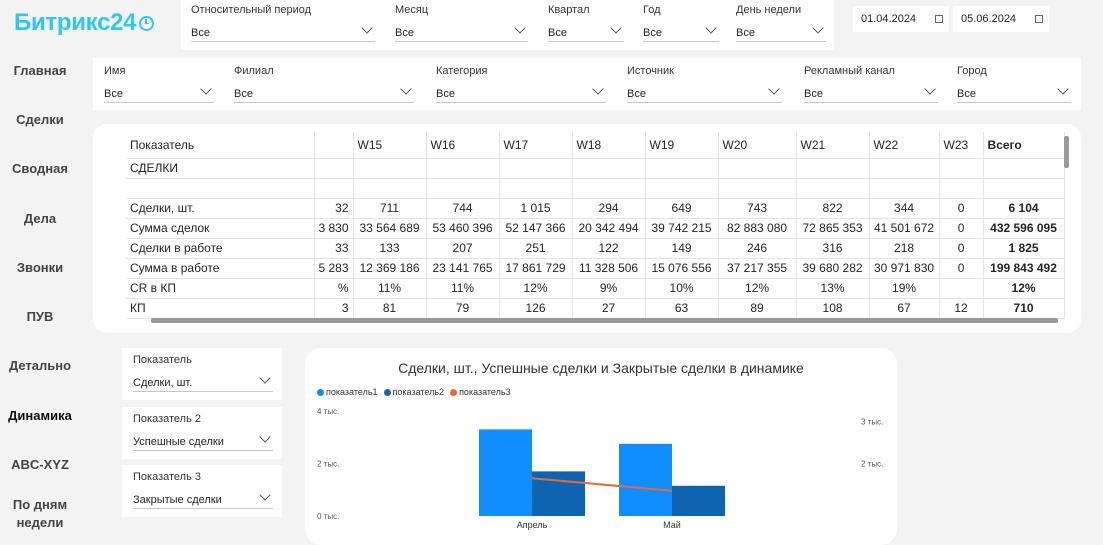 The image size is (1103, 545). Describe the element at coordinates (833, 145) in the screenshot. I see `column-header: W21` at that location.